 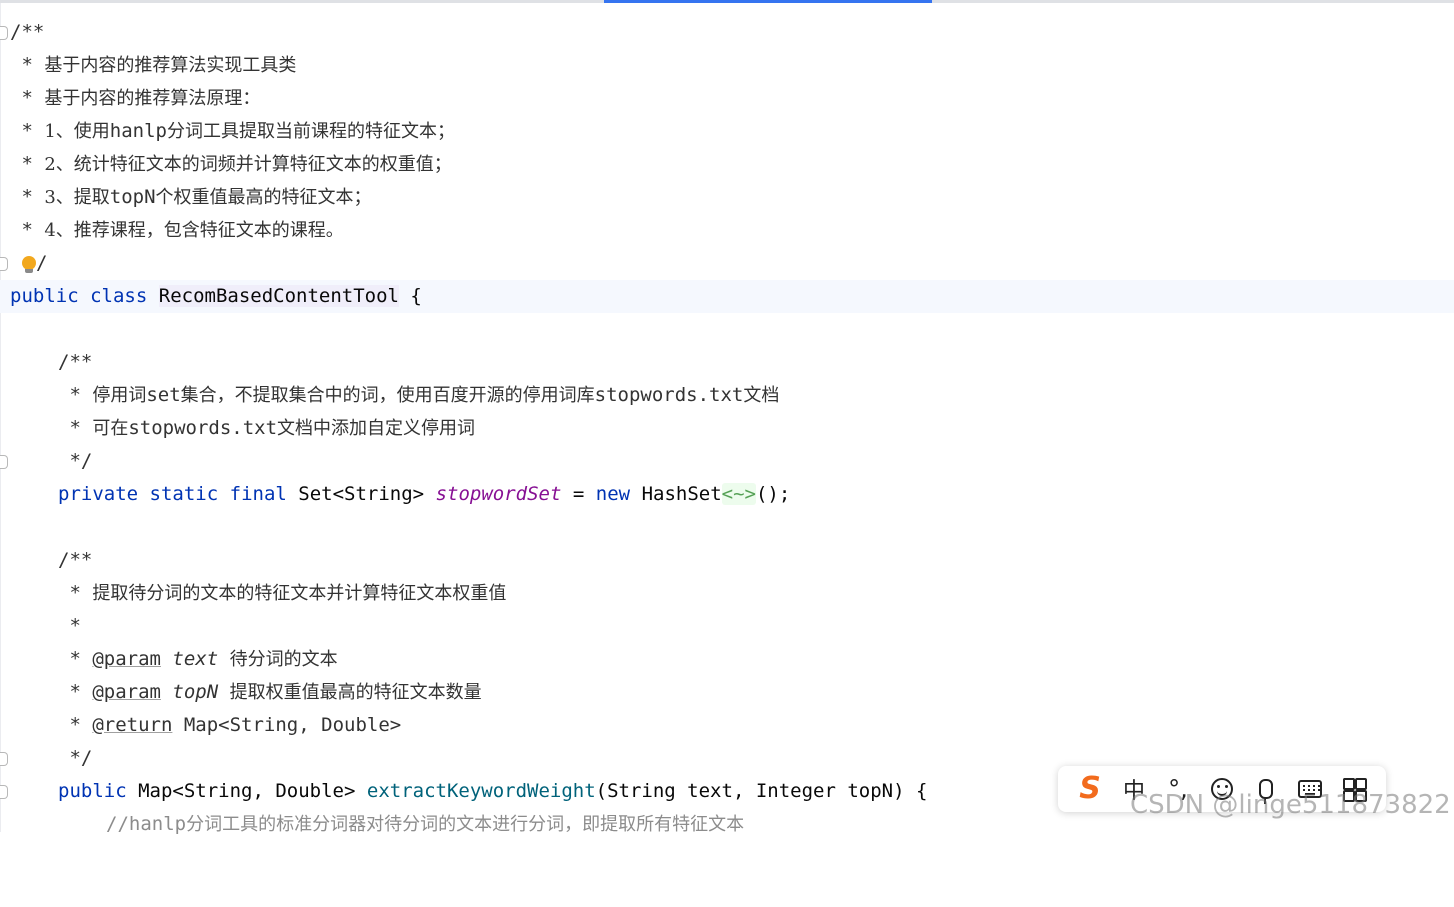 I want to click on line-comment: //hanlp分词工具的标准分词器对待分词的文本进行分词，即提取所有特征文本, so click(x=425, y=824).